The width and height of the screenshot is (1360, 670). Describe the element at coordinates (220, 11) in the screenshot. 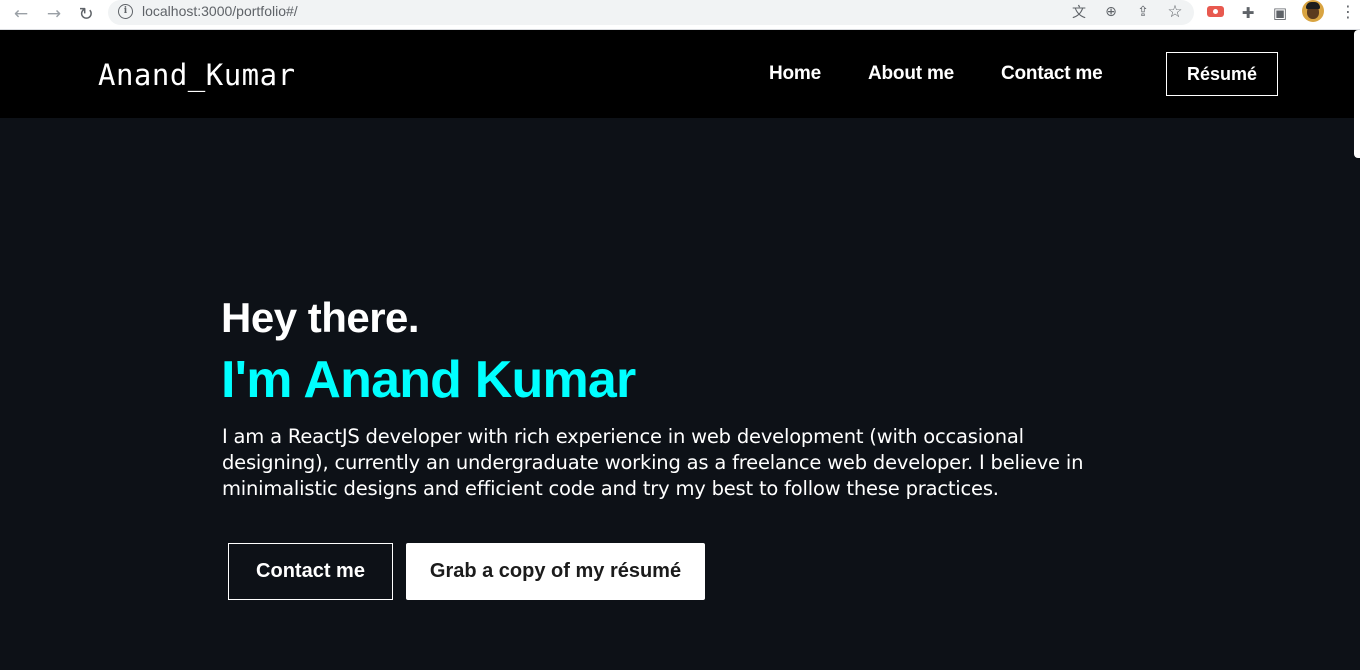

I see `url-text: localhost:3000/portfolio#/` at that location.